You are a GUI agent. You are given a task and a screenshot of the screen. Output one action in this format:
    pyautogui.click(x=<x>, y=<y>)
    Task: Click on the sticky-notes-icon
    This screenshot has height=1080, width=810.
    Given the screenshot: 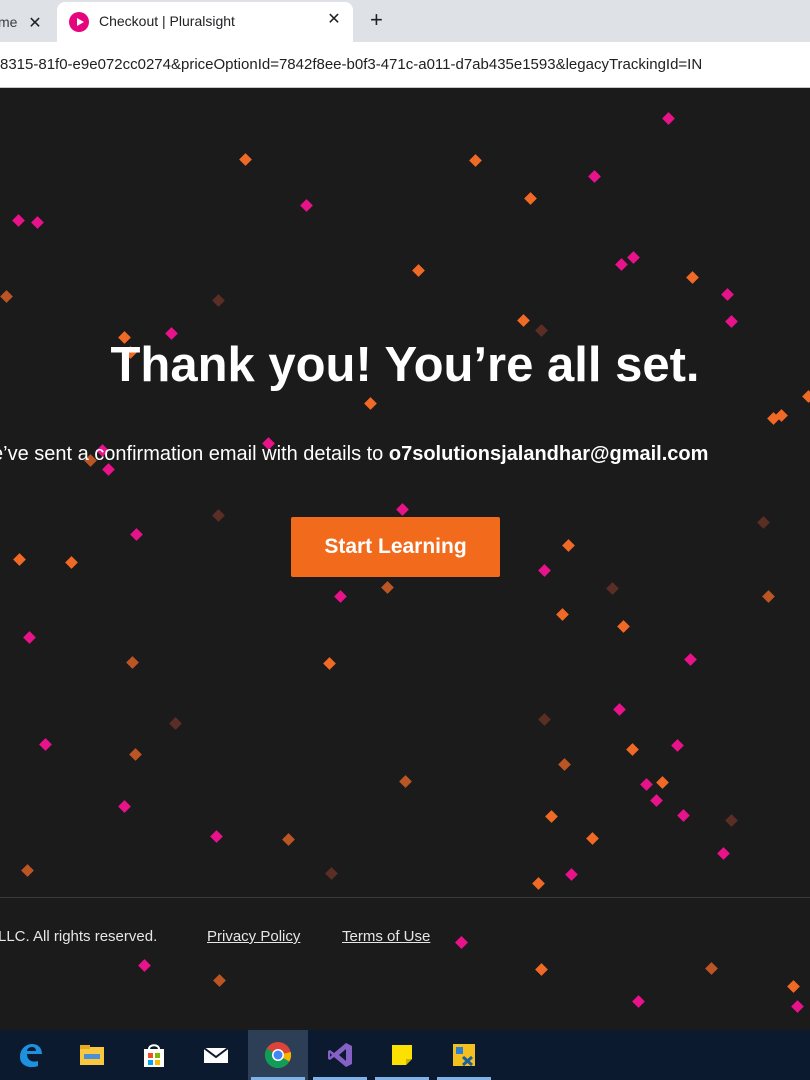 What is the action you would take?
    pyautogui.click(x=402, y=1055)
    